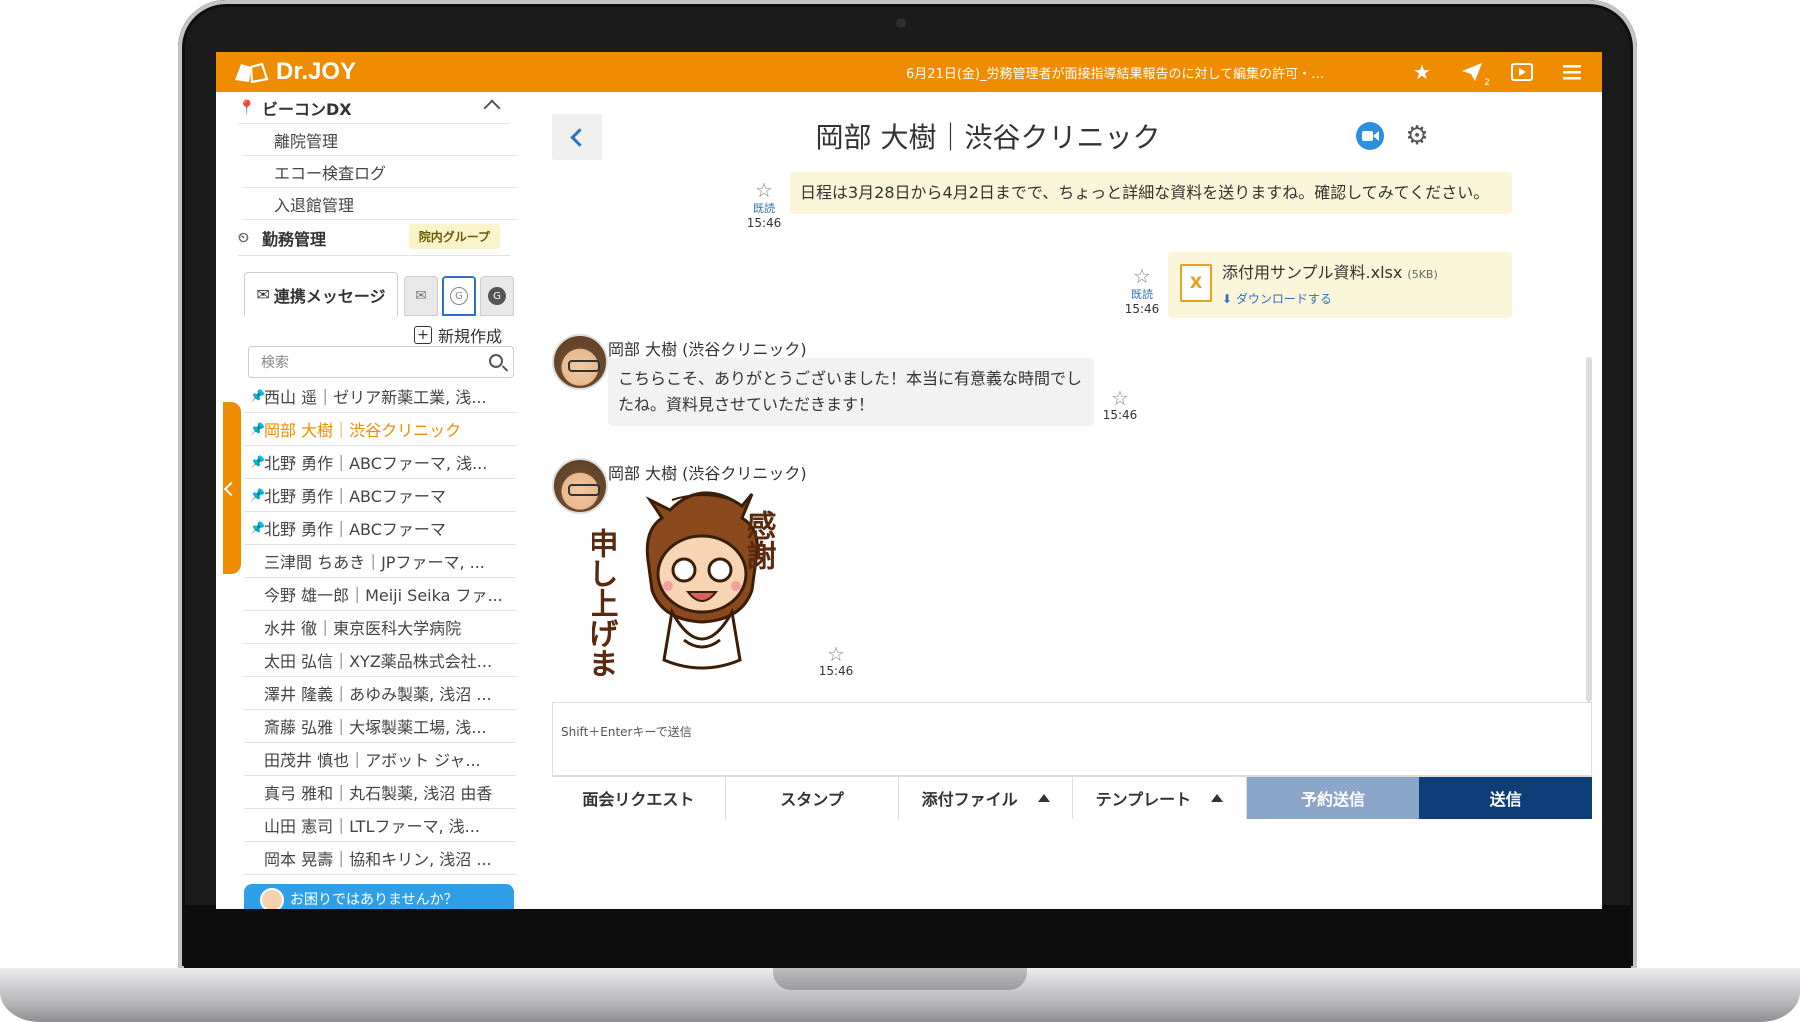 The height and width of the screenshot is (1022, 1800). I want to click on gear-icon: ⚙, so click(1417, 136).